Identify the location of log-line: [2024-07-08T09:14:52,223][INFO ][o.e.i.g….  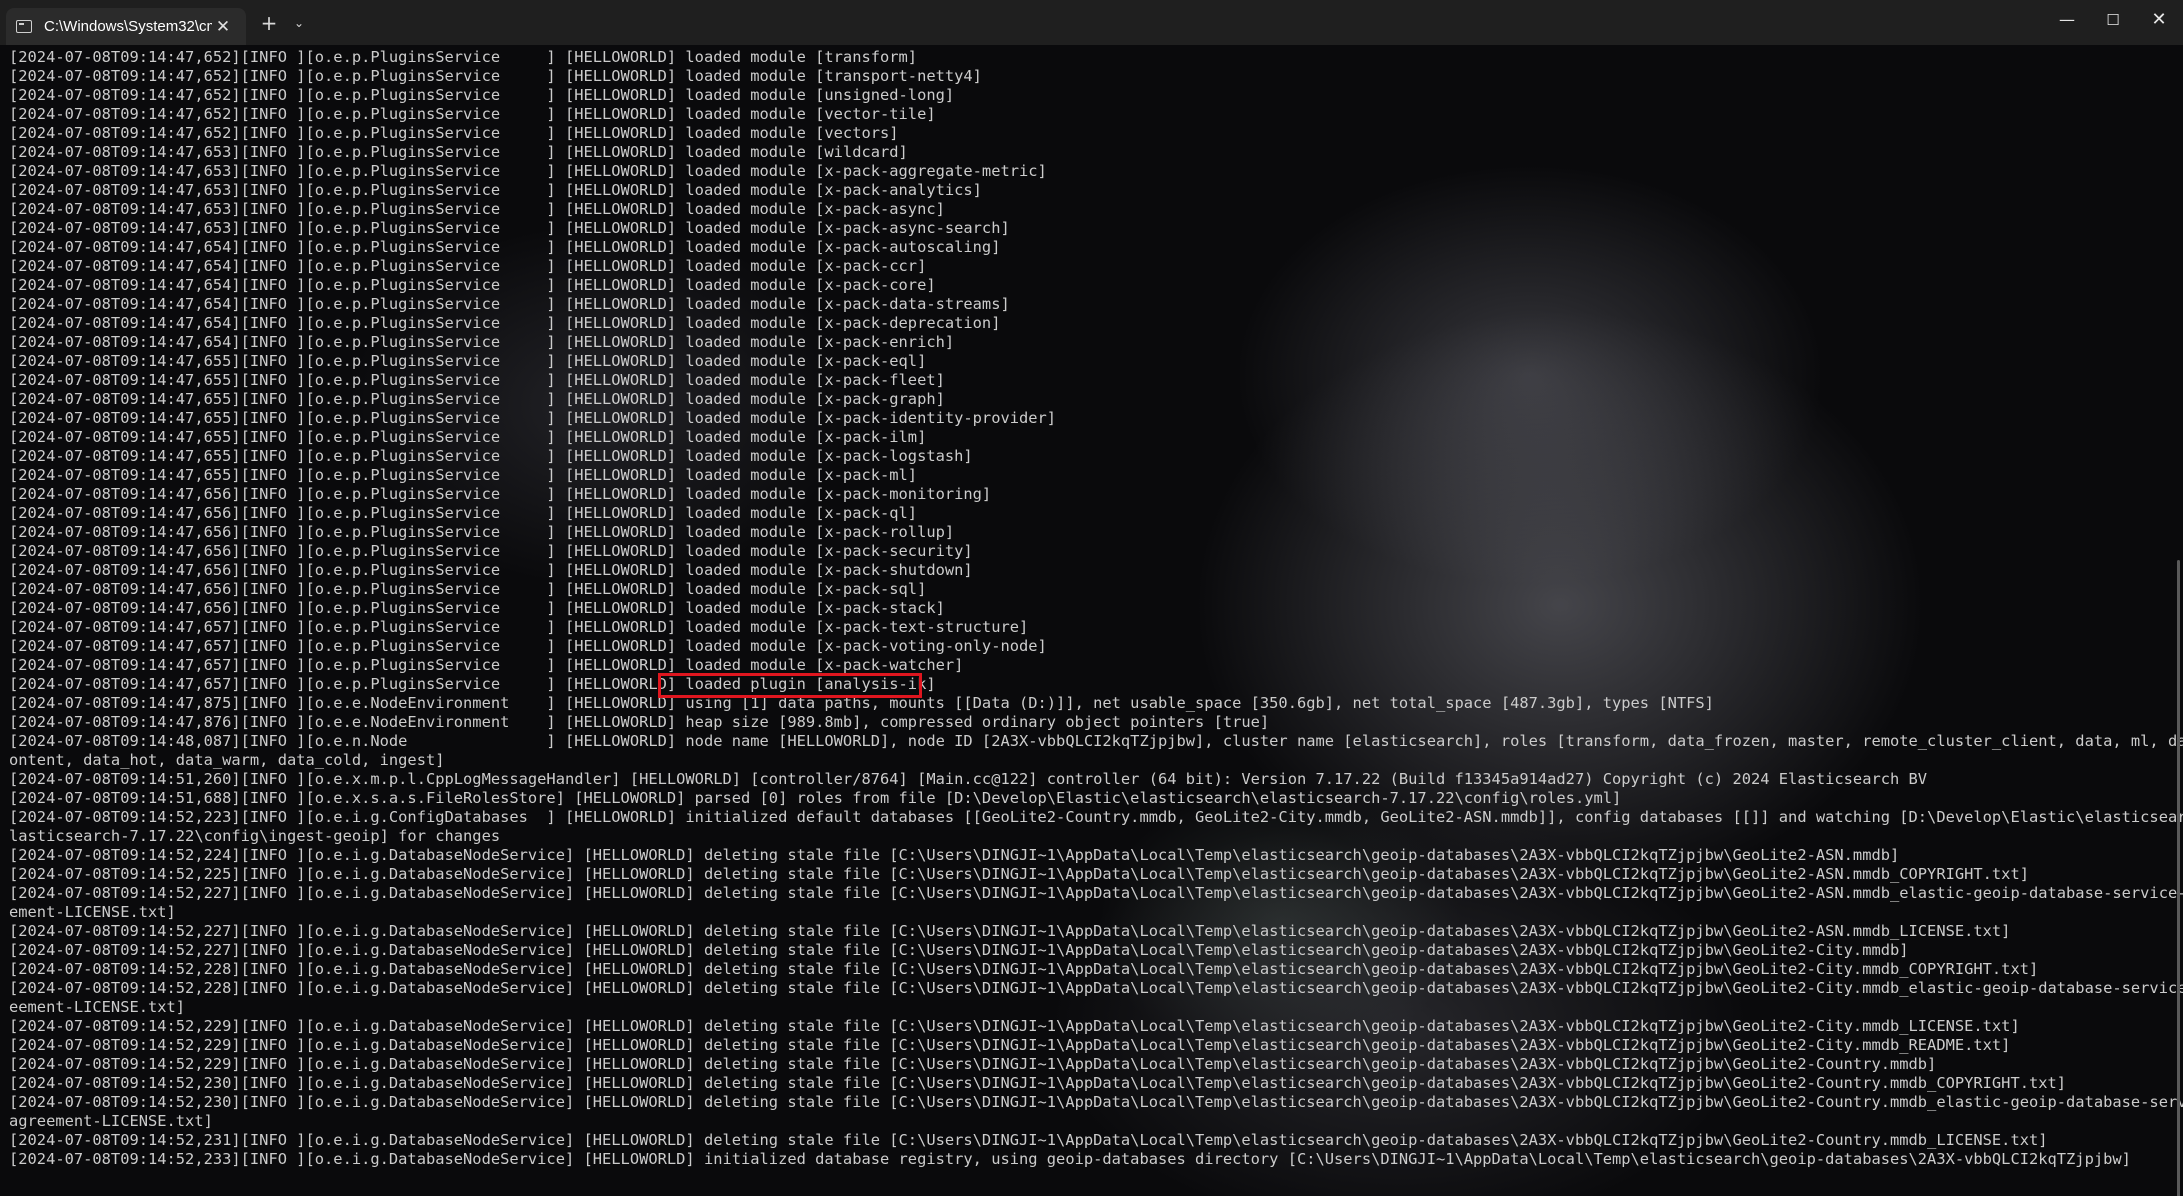
(1096, 817).